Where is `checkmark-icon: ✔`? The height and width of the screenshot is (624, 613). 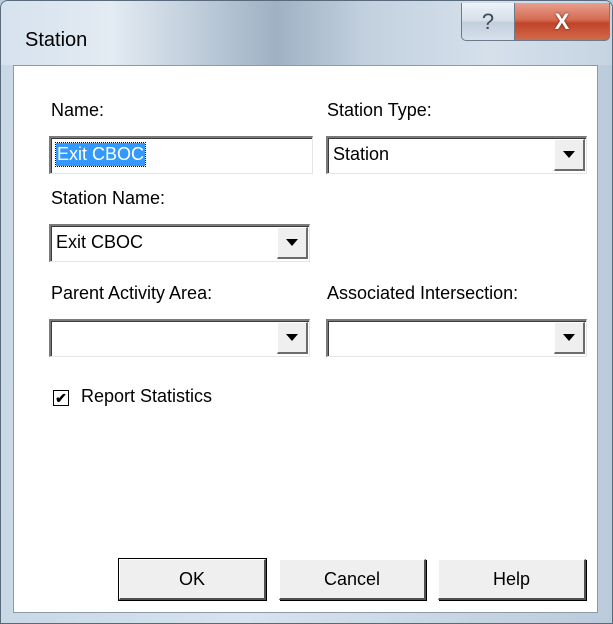 checkmark-icon: ✔ is located at coordinates (61, 398).